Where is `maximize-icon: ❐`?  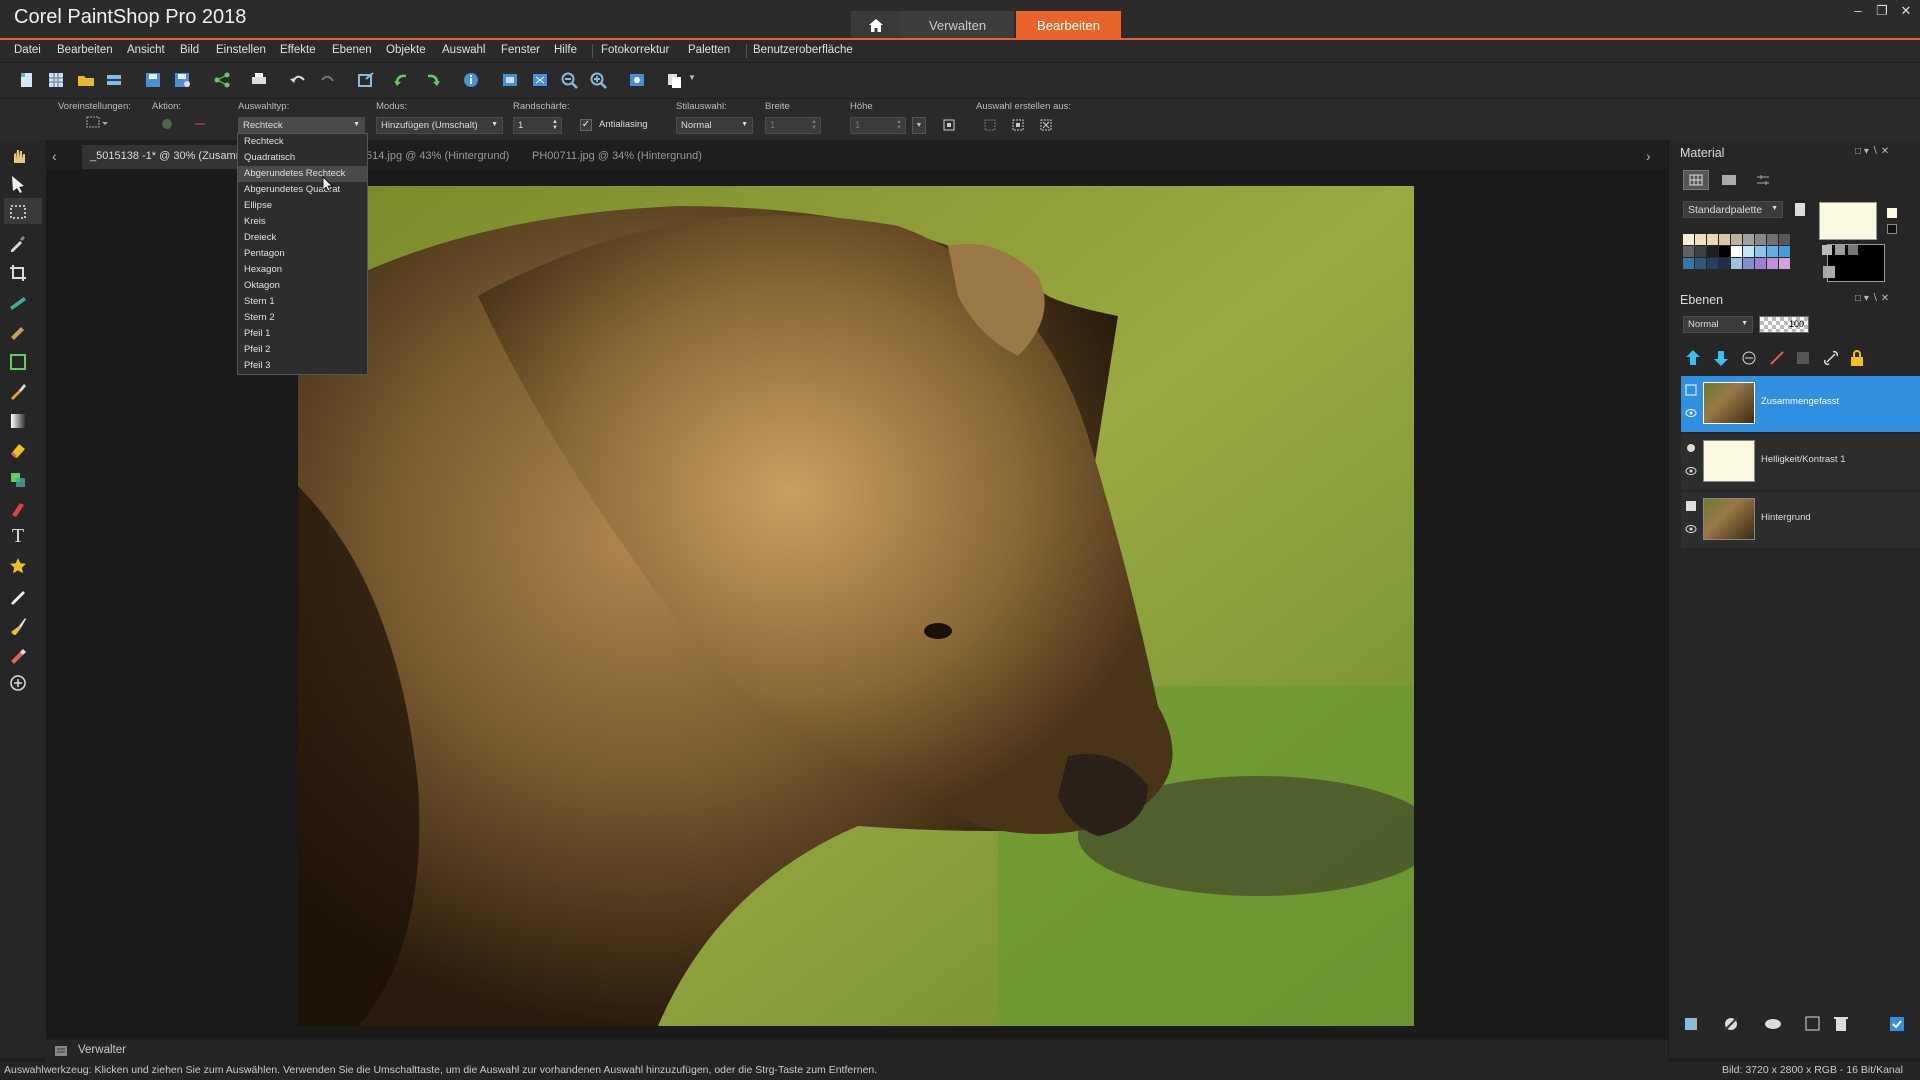 maximize-icon: ❐ is located at coordinates (1882, 13).